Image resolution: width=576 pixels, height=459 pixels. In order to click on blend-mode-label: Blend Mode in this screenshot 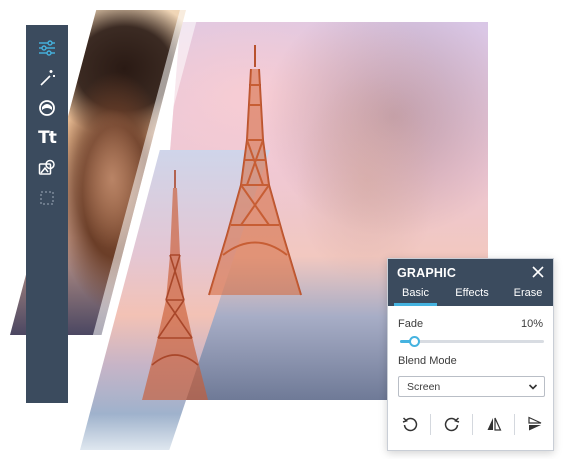, I will do `click(427, 361)`.